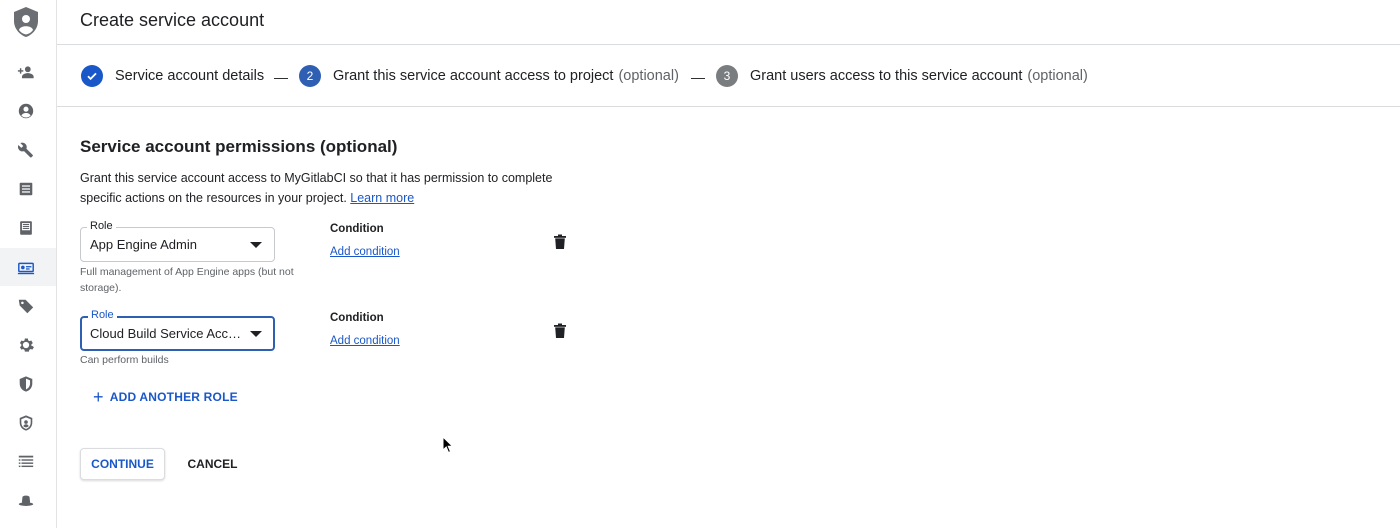 This screenshot has width=1400, height=528. What do you see at coordinates (1057, 76) in the screenshot?
I see `step-3-optional: (optional)` at bounding box center [1057, 76].